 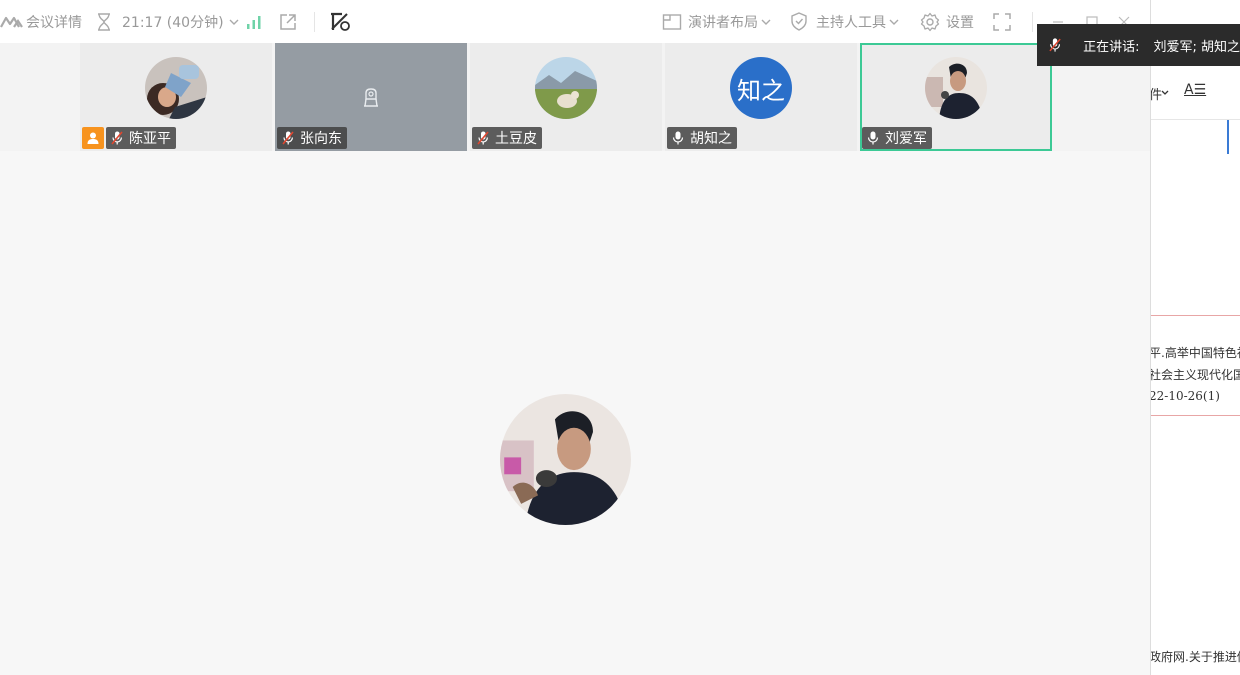 I want to click on speaking-label: 正在讲话:, so click(x=1111, y=47).